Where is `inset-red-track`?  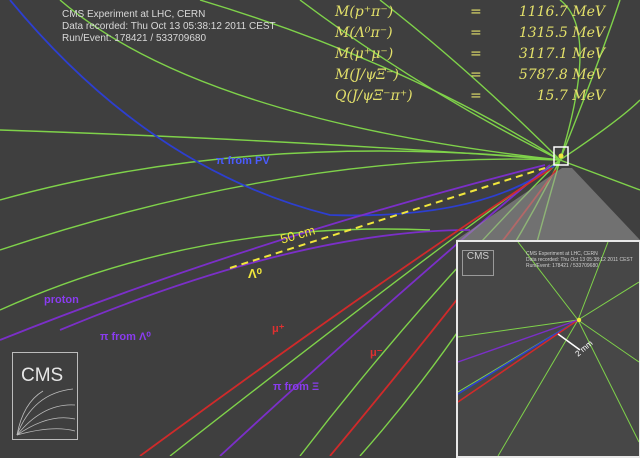 inset-red-track is located at coordinates (518, 361).